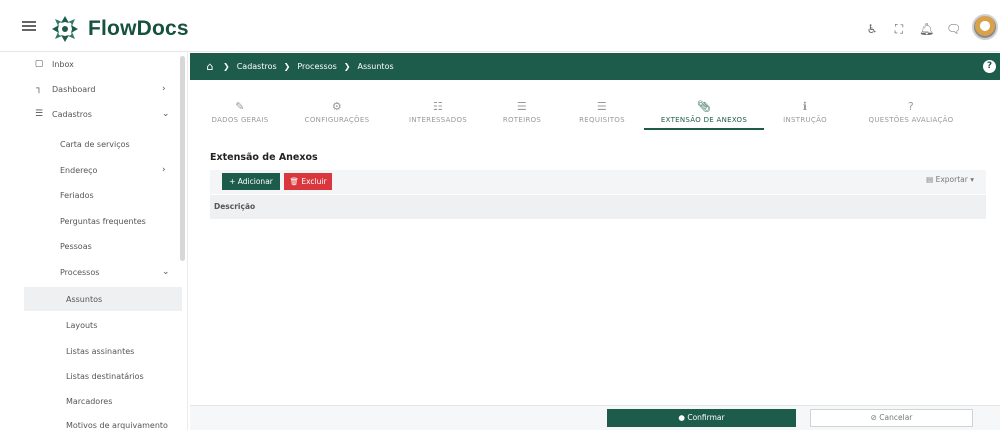 Image resolution: width=1000 pixels, height=430 pixels. What do you see at coordinates (264, 157) in the screenshot?
I see `section-title: Extensão de Anexos` at bounding box center [264, 157].